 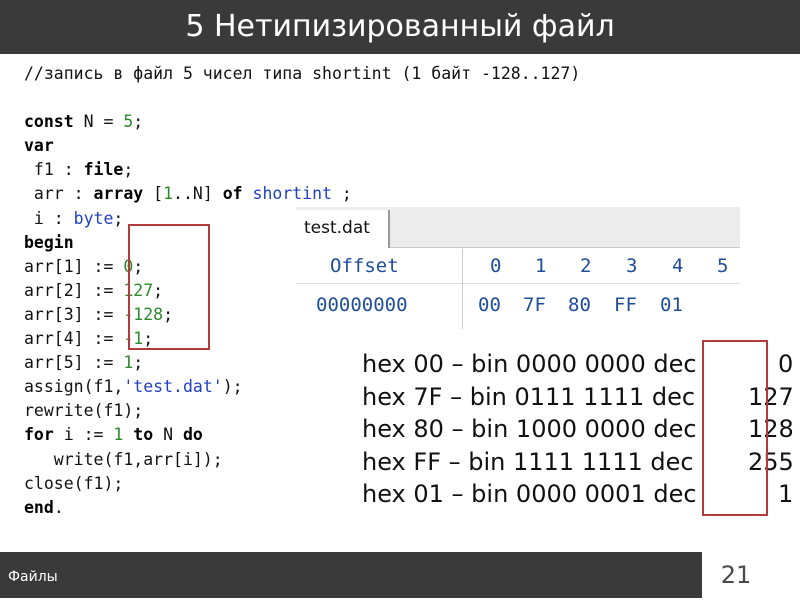 What do you see at coordinates (529, 429) in the screenshot?
I see `conversion-text: hex 80 – bin 1000 0000 dec` at bounding box center [529, 429].